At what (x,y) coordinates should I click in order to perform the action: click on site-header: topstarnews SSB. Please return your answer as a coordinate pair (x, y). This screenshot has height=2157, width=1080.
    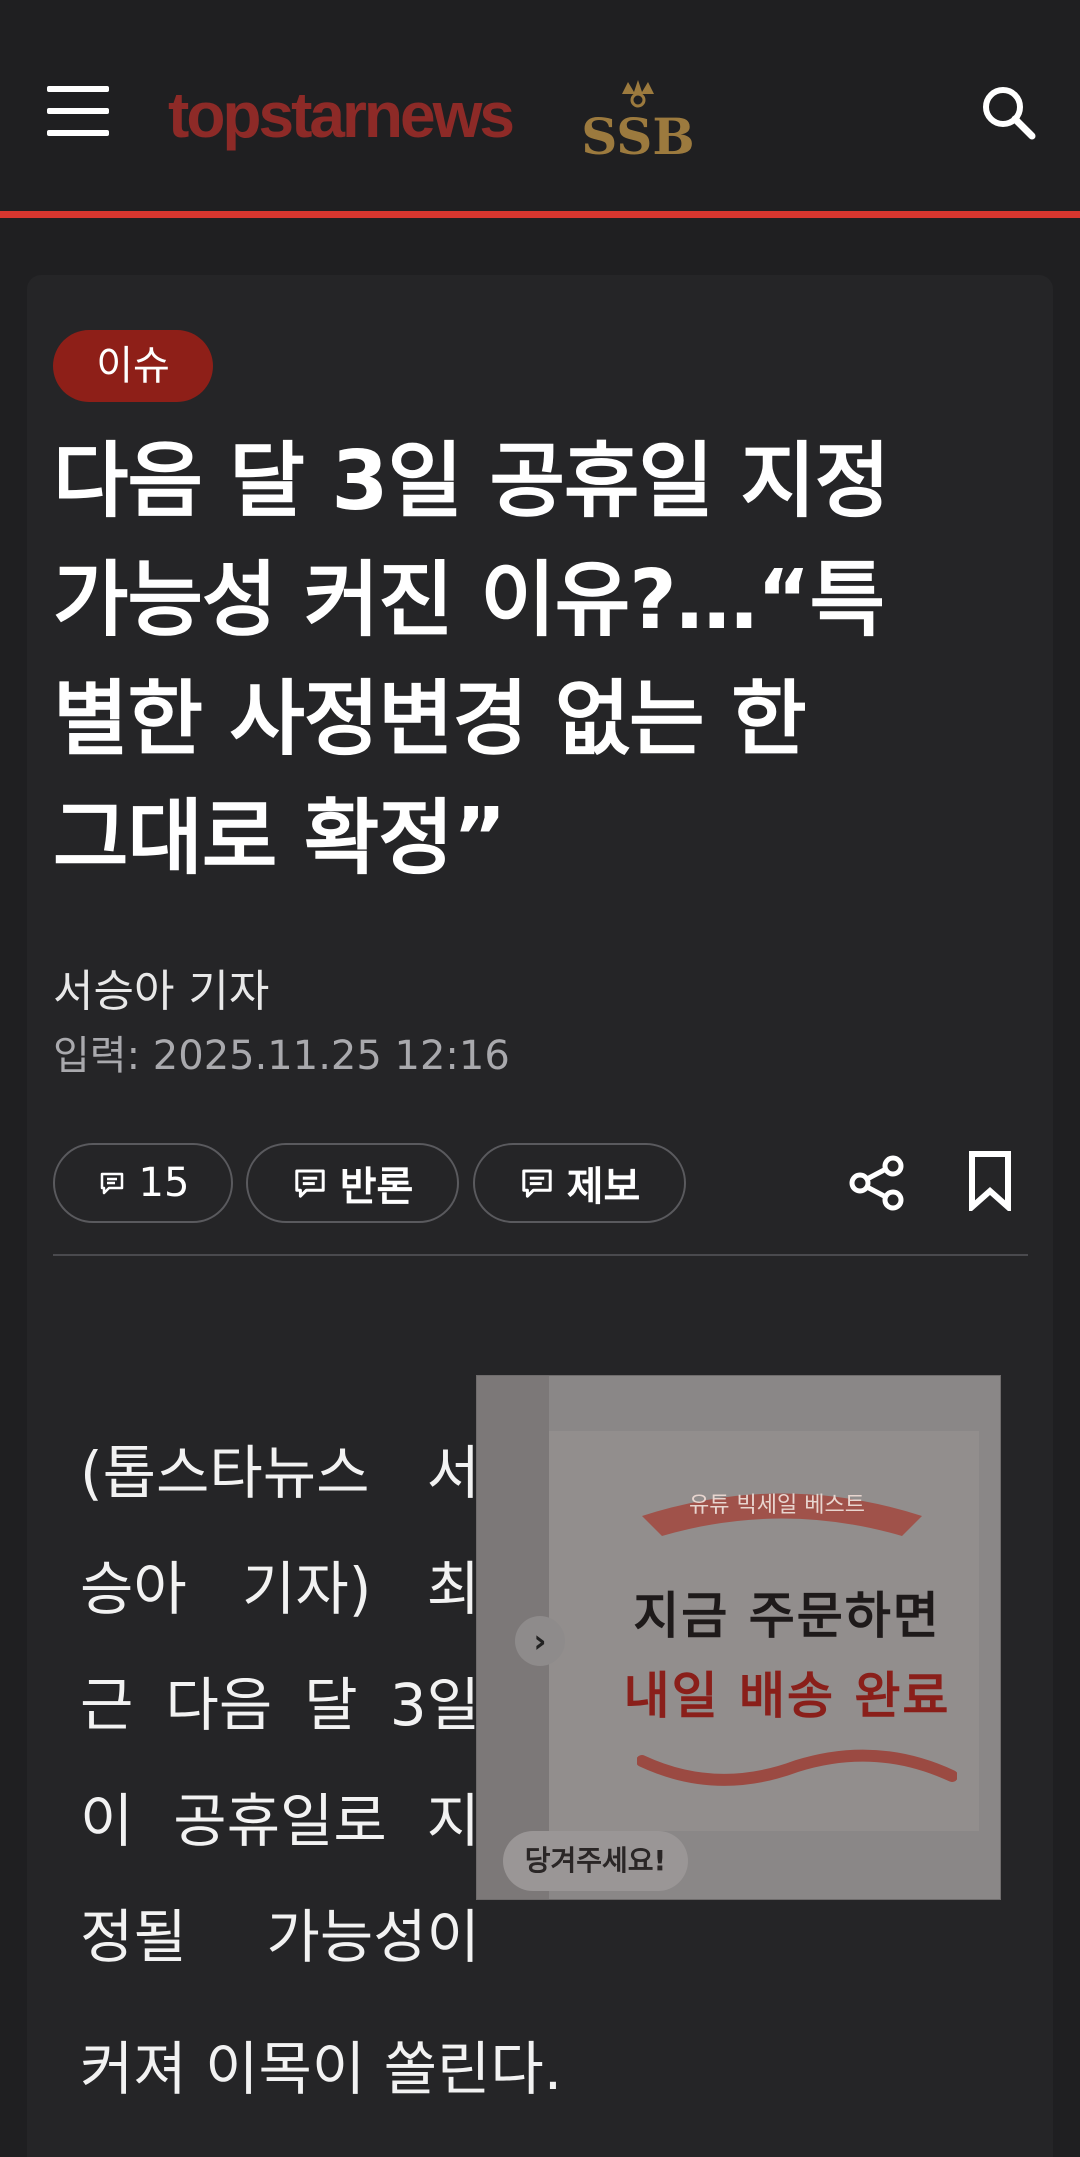
    Looking at the image, I should click on (540, 109).